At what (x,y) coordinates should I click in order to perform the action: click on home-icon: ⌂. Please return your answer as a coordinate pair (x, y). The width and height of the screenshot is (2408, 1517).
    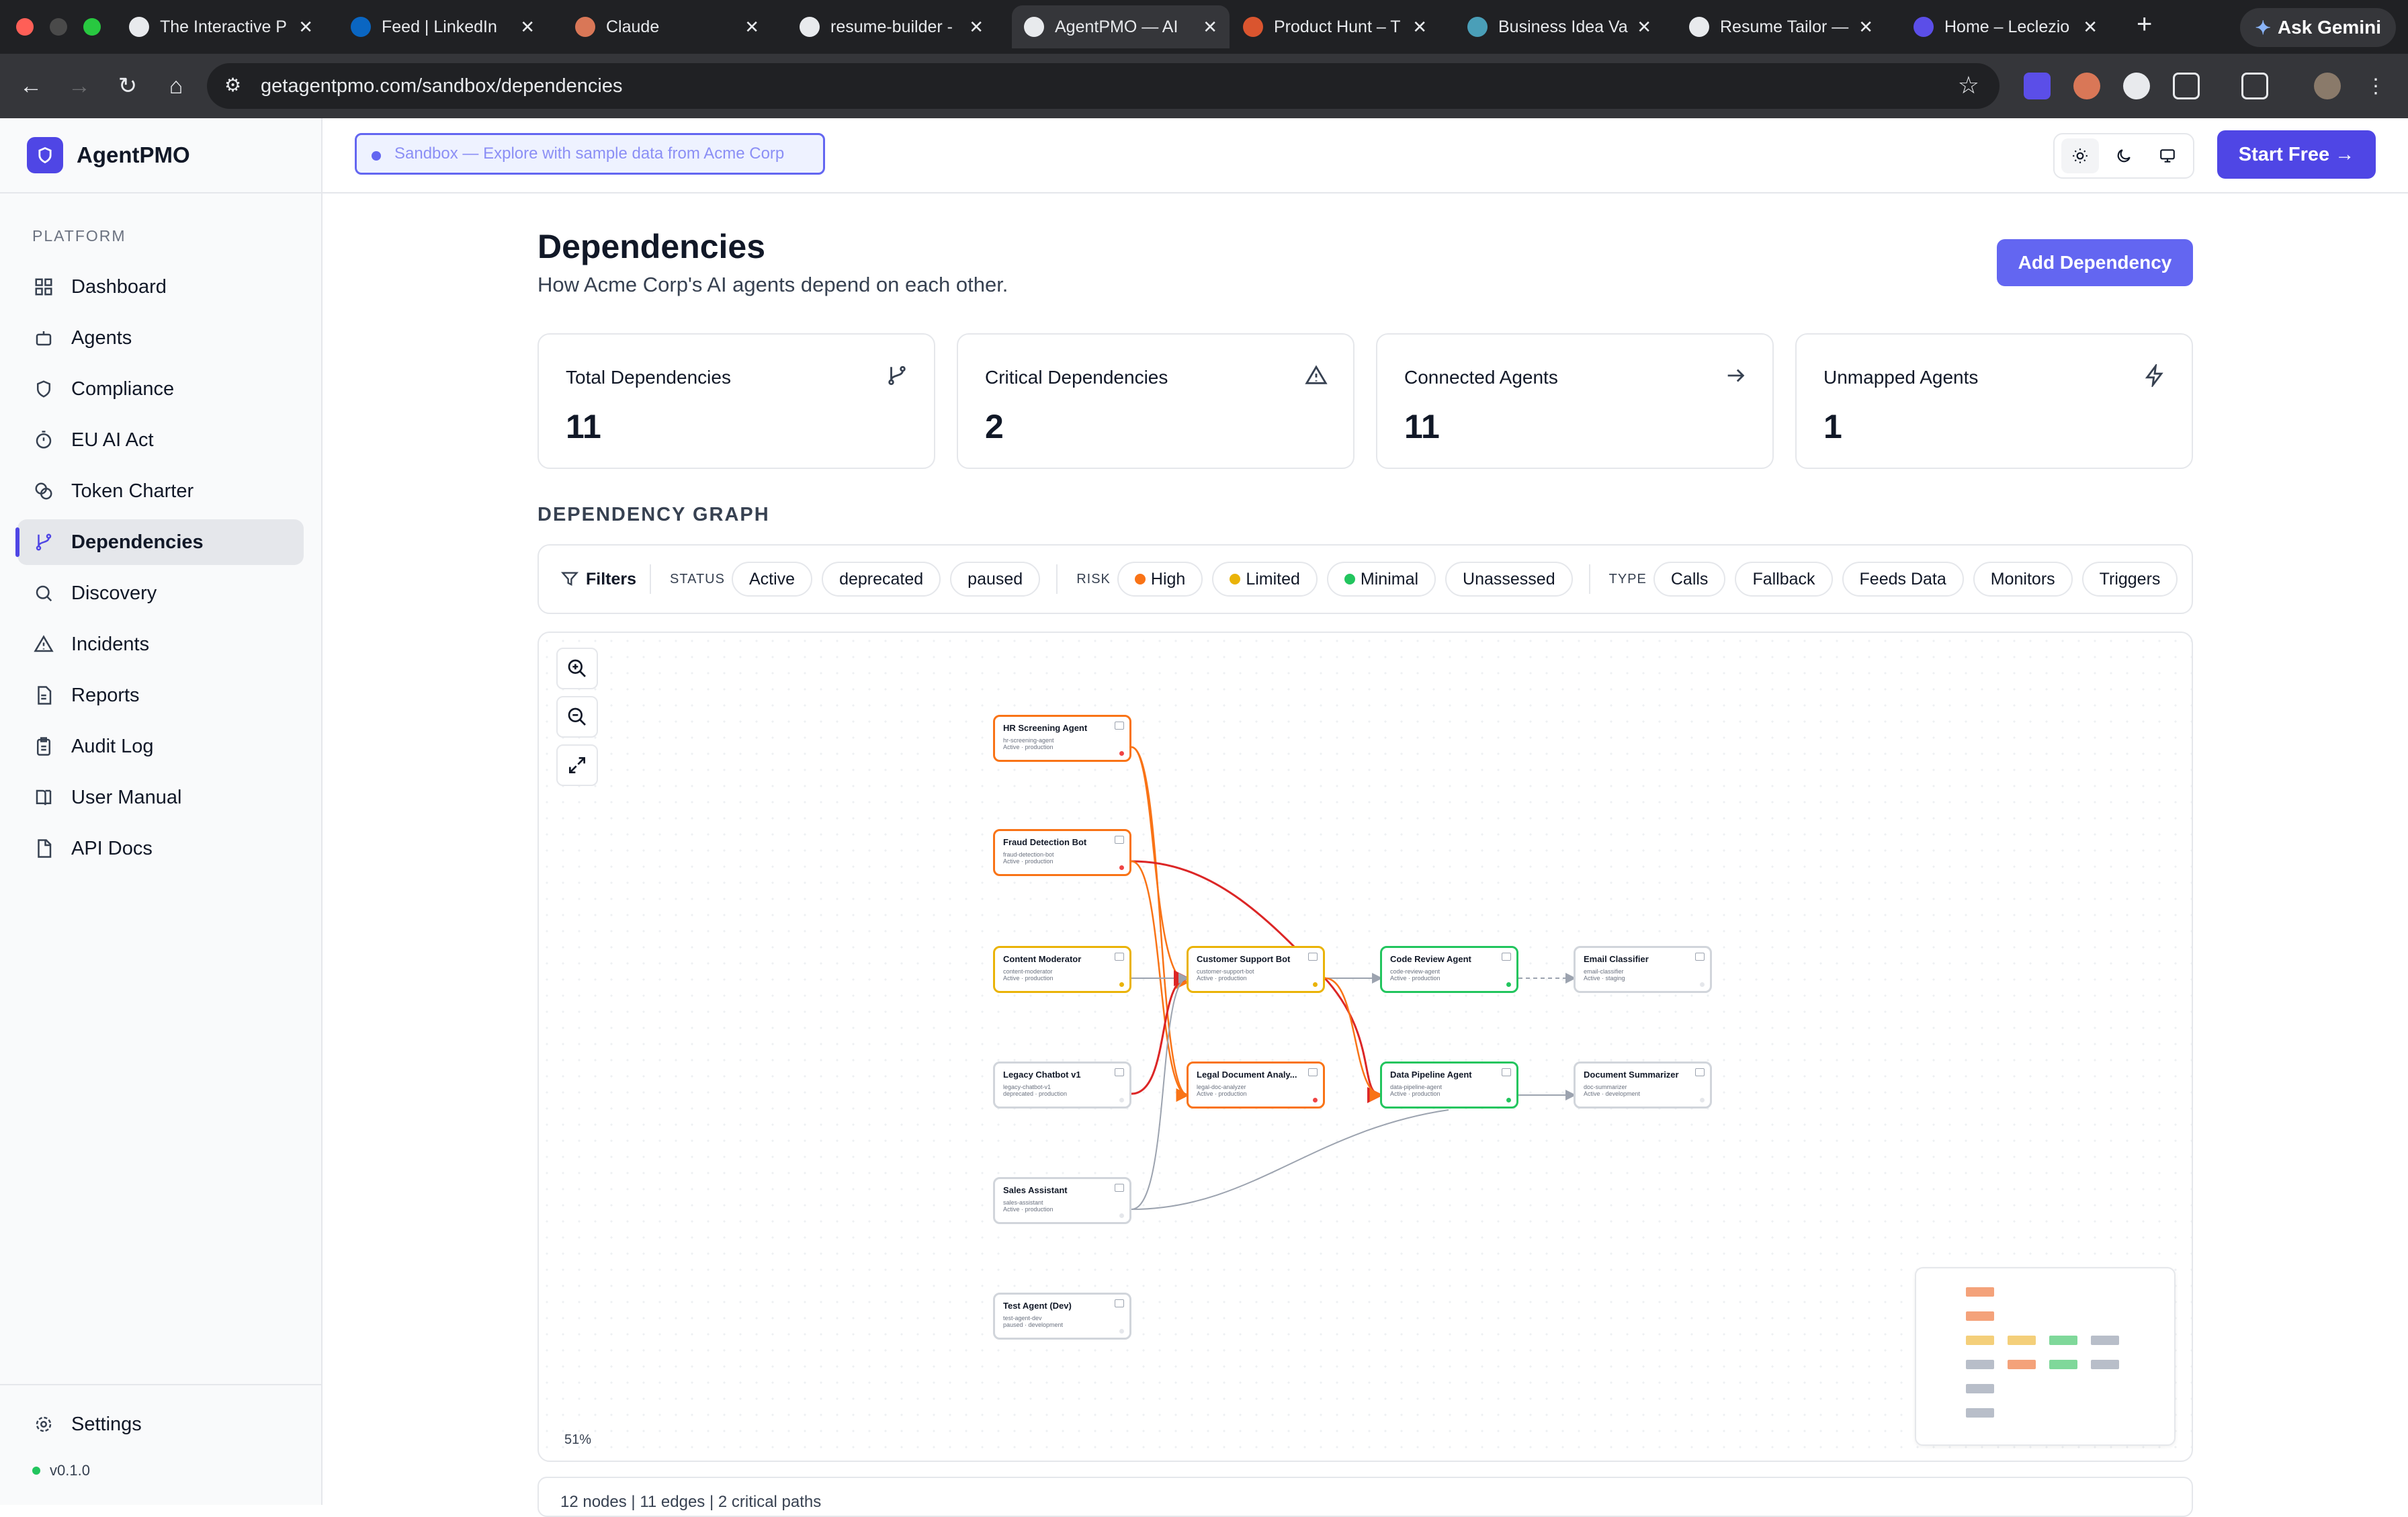
    Looking at the image, I should click on (176, 86).